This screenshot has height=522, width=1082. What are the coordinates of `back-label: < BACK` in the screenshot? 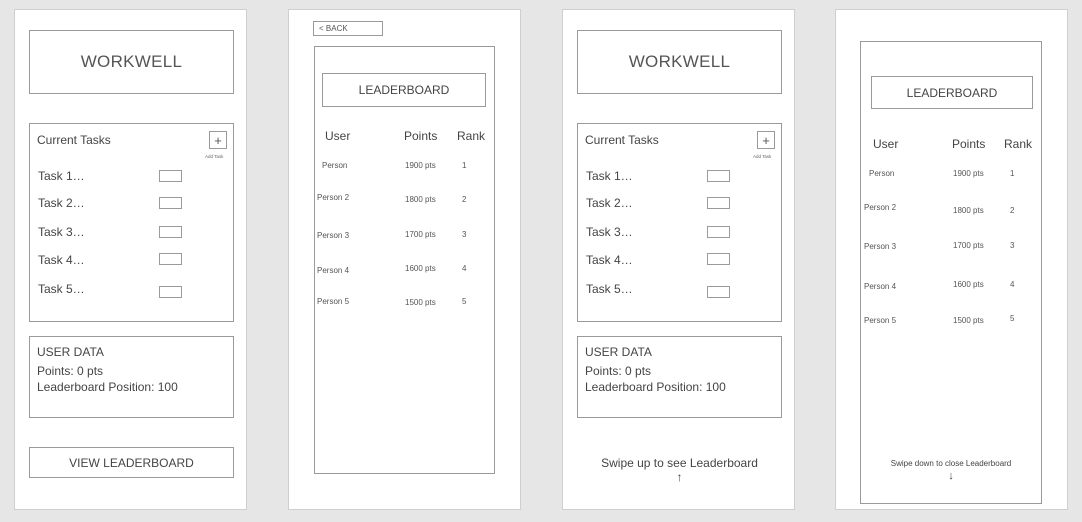 It's located at (333, 28).